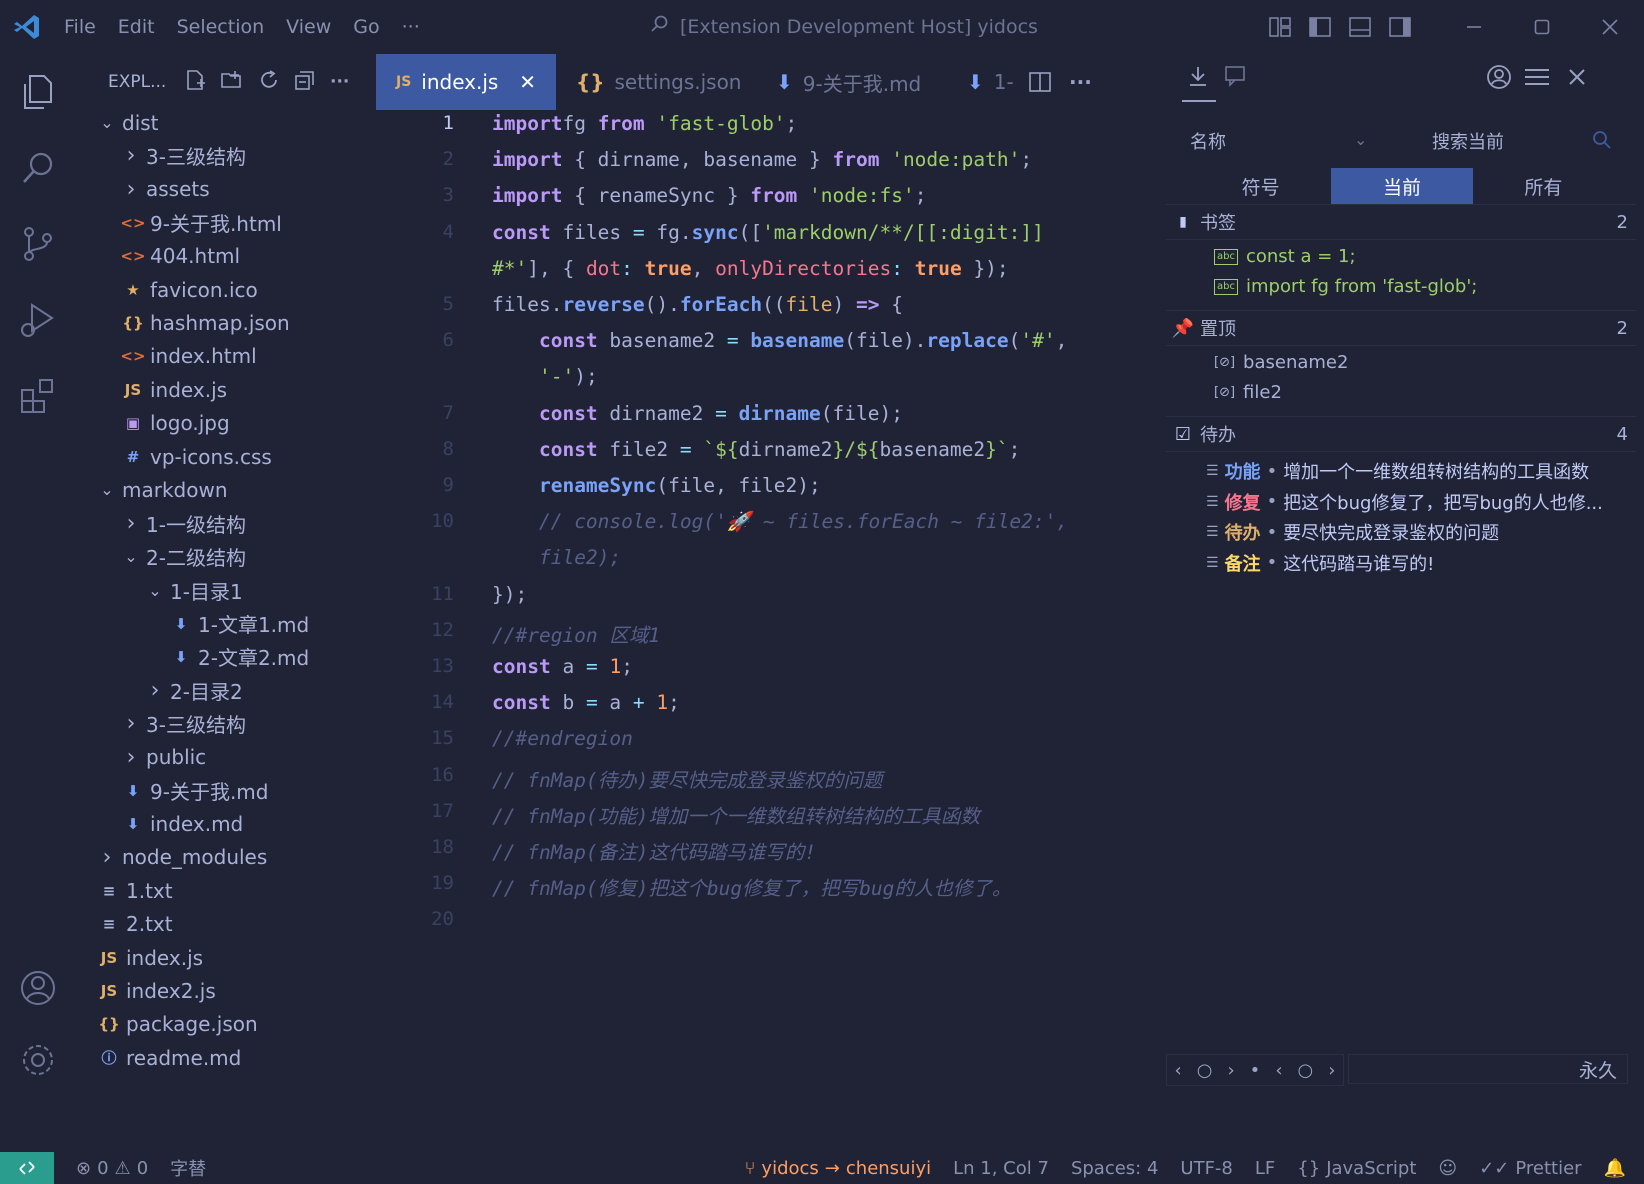 Image resolution: width=1644 pixels, height=1184 pixels. I want to click on bookmark-item: abc const a = 1;, so click(1285, 256).